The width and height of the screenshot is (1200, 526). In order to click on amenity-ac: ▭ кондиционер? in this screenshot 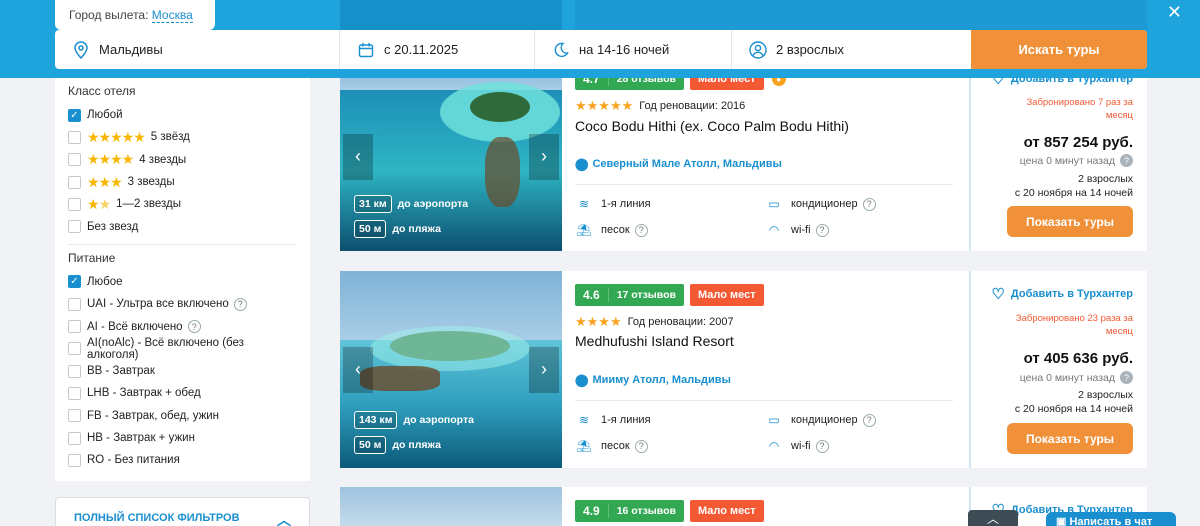, I will do `click(820, 420)`.